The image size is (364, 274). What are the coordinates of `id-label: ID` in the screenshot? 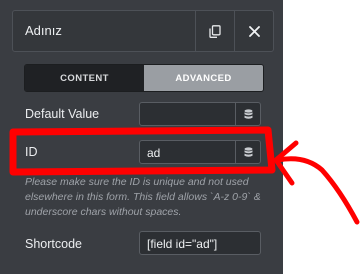 It's located at (31, 152).